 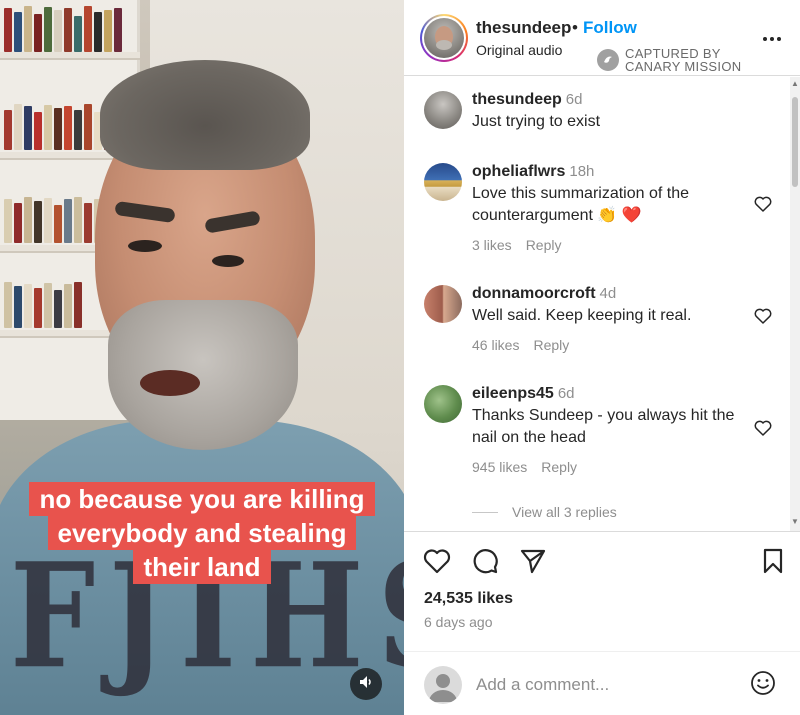 What do you see at coordinates (203, 375) in the screenshot?
I see `person-beard` at bounding box center [203, 375].